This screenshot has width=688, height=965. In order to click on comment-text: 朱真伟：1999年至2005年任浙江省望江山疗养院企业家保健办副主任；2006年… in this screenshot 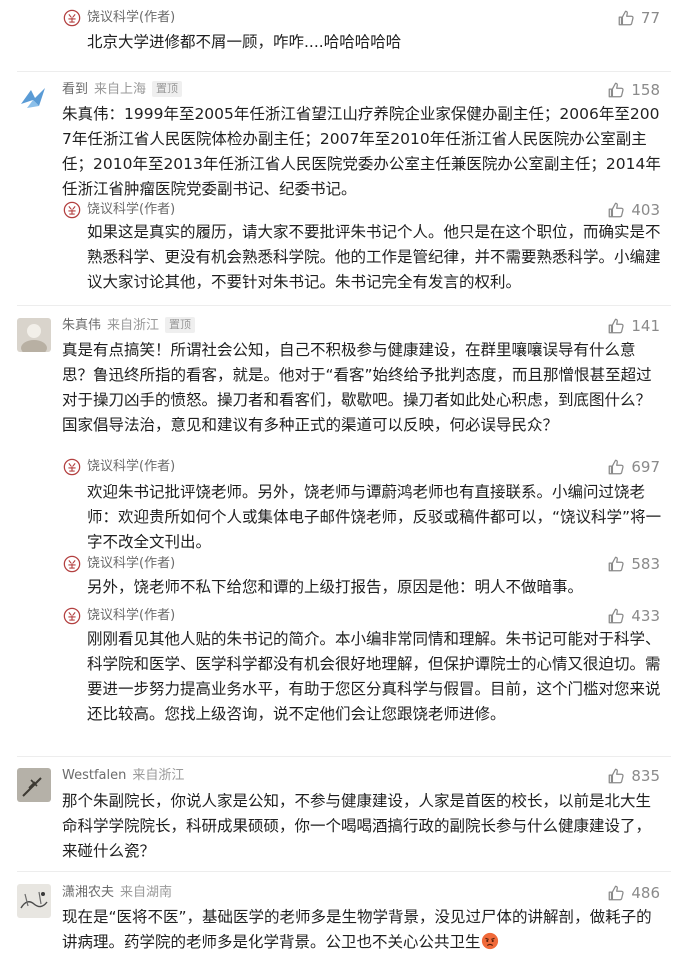, I will do `click(361, 151)`.